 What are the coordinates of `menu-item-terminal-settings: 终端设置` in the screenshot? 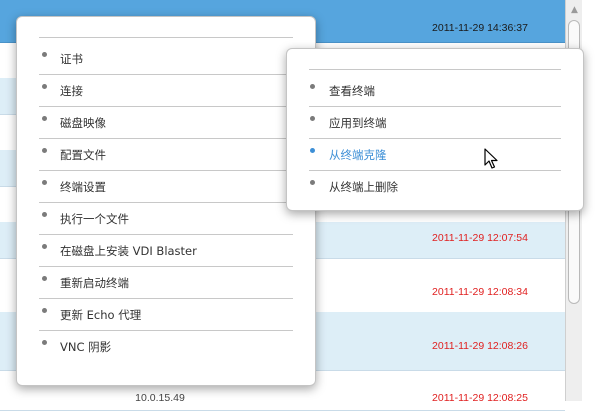 It's located at (166, 187).